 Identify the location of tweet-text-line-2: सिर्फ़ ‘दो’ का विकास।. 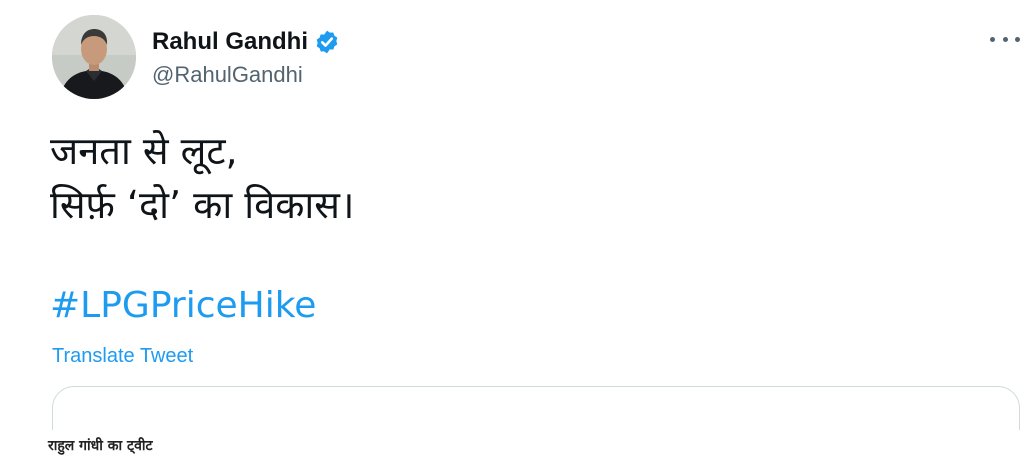
(202, 205).